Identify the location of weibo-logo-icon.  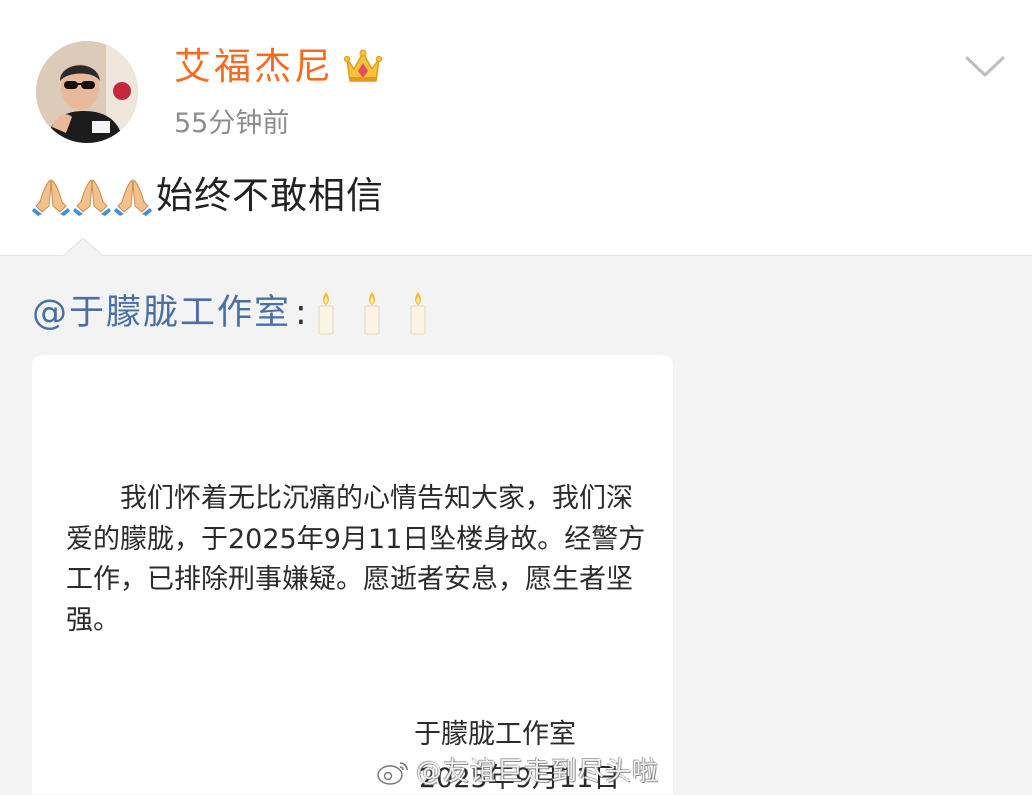
(392, 773).